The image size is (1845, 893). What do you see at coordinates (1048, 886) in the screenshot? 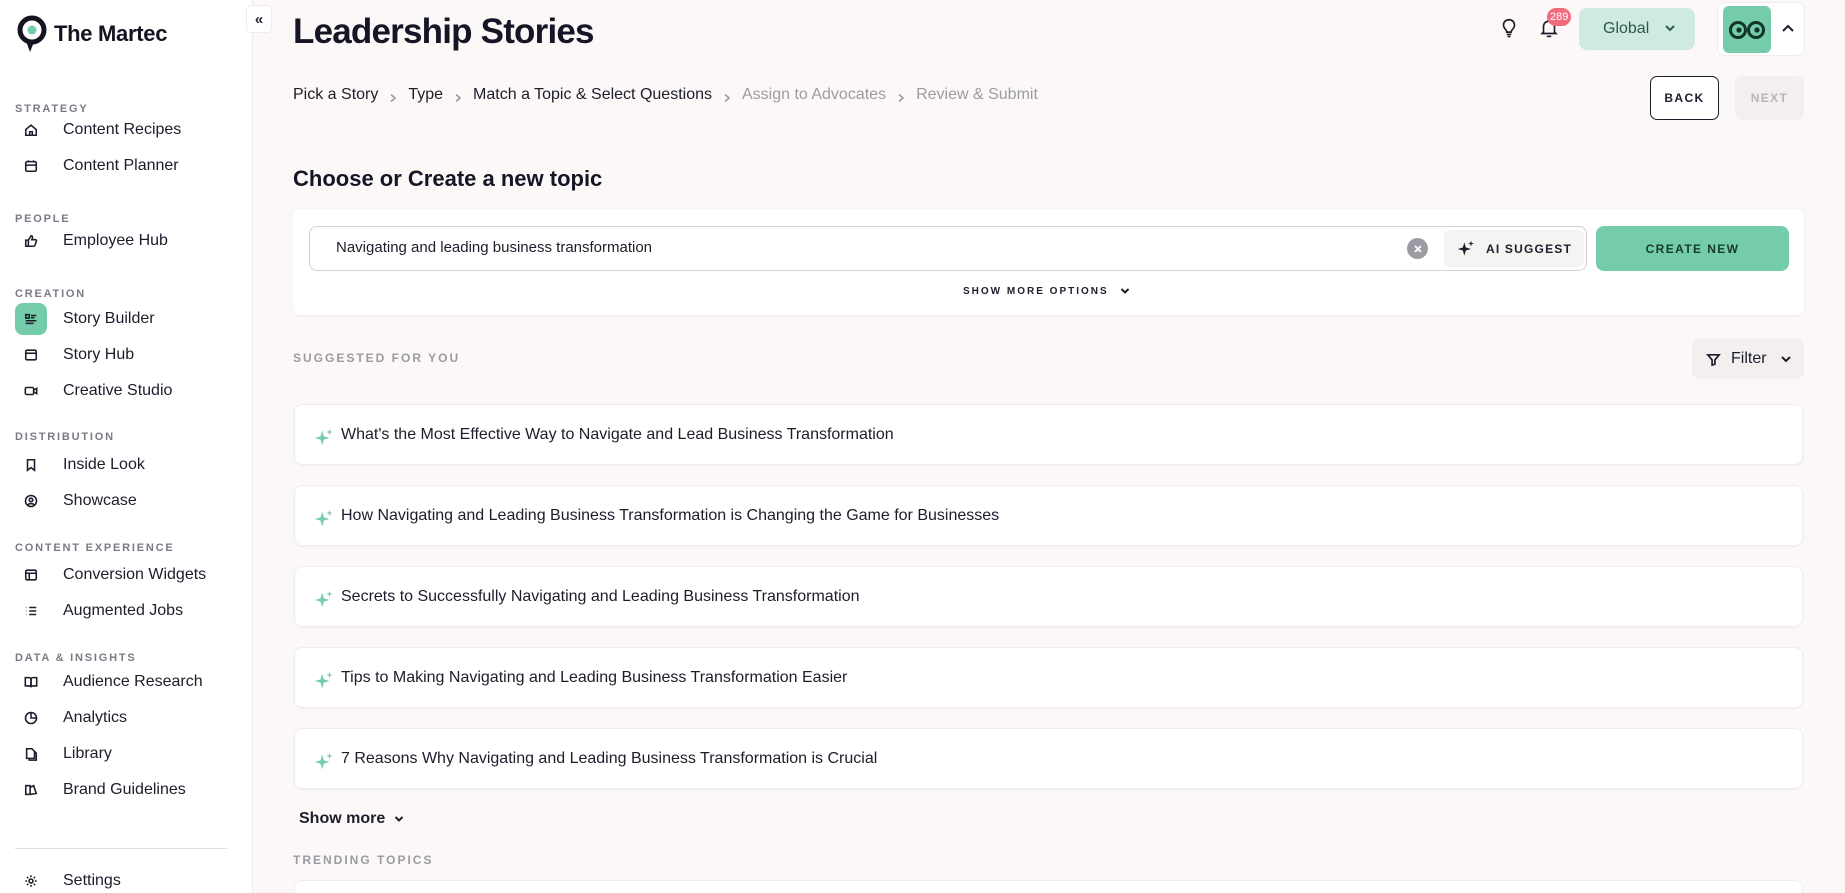
I see `trending-topic-card` at bounding box center [1048, 886].